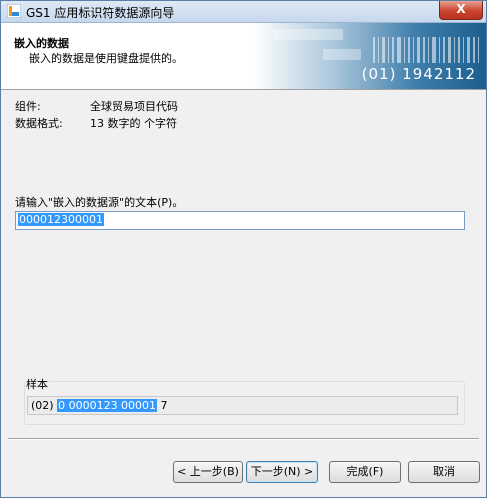 This screenshot has height=498, width=487. I want to click on data-format-label: 数据格式:, so click(39, 123).